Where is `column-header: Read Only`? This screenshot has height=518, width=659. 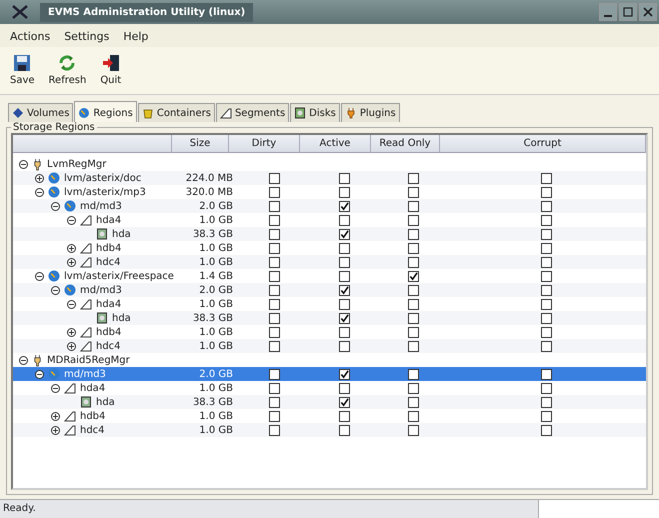 column-header: Read Only is located at coordinates (405, 144).